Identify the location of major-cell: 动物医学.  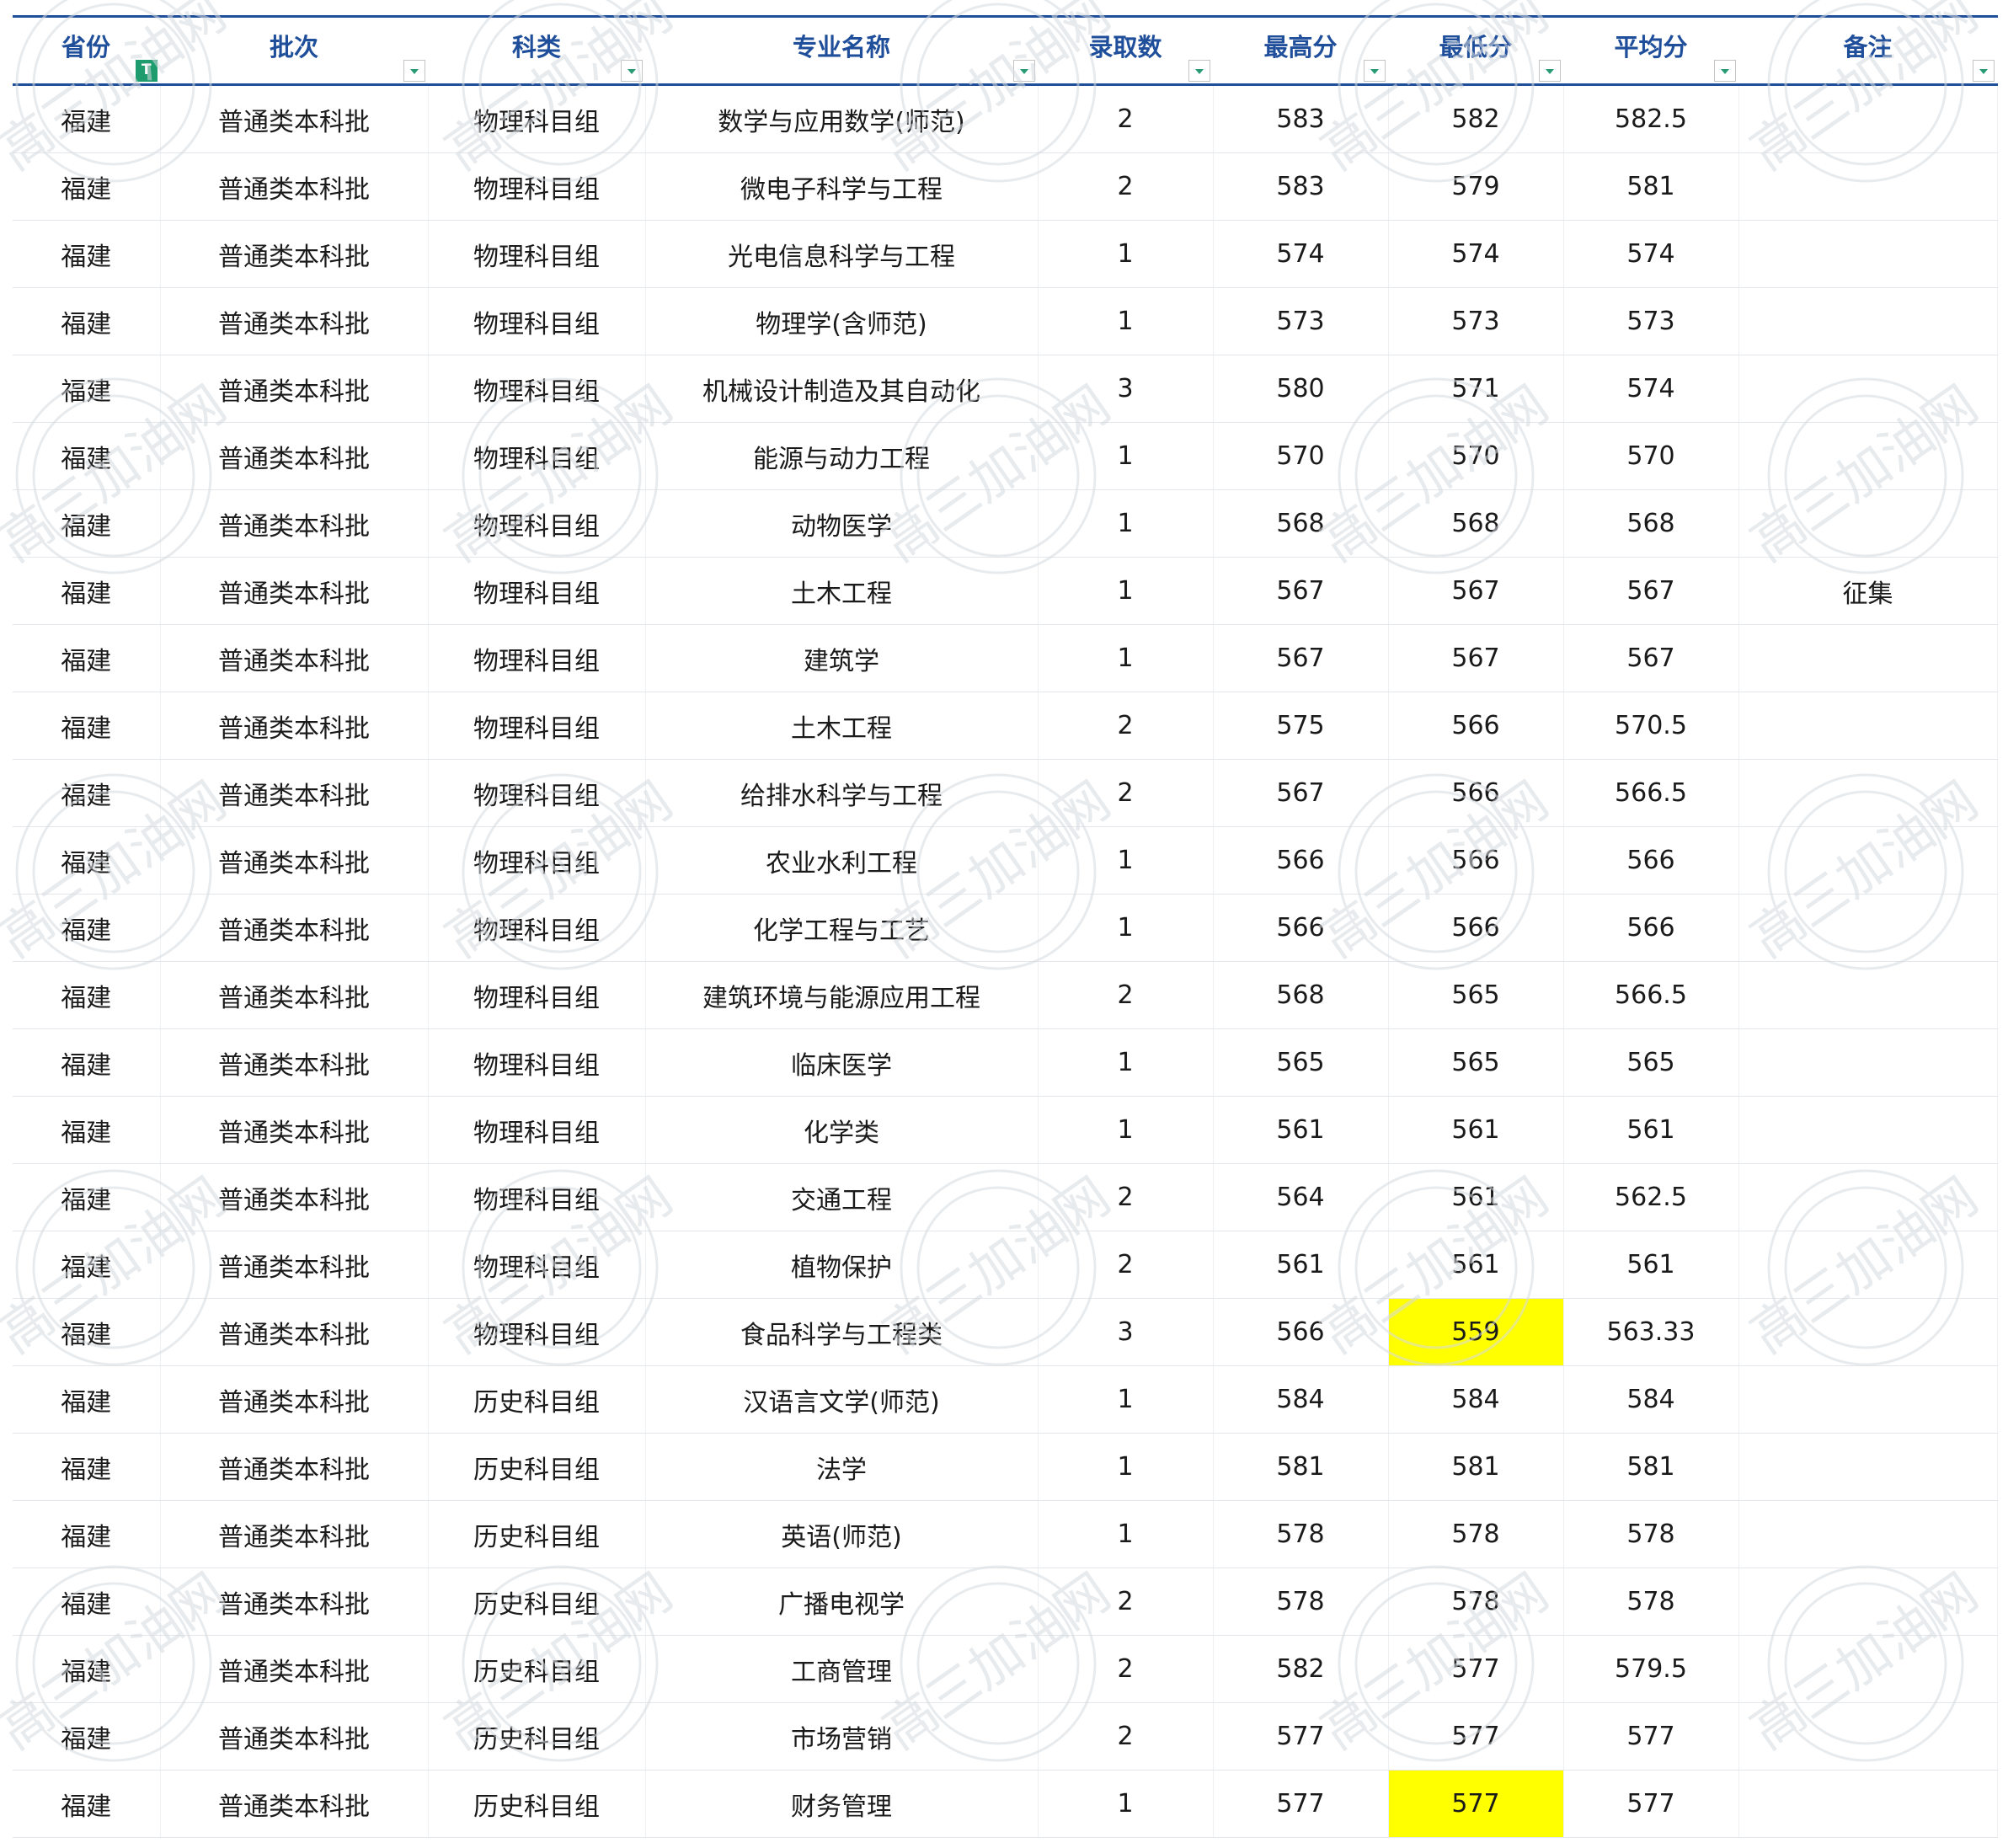
(842, 523).